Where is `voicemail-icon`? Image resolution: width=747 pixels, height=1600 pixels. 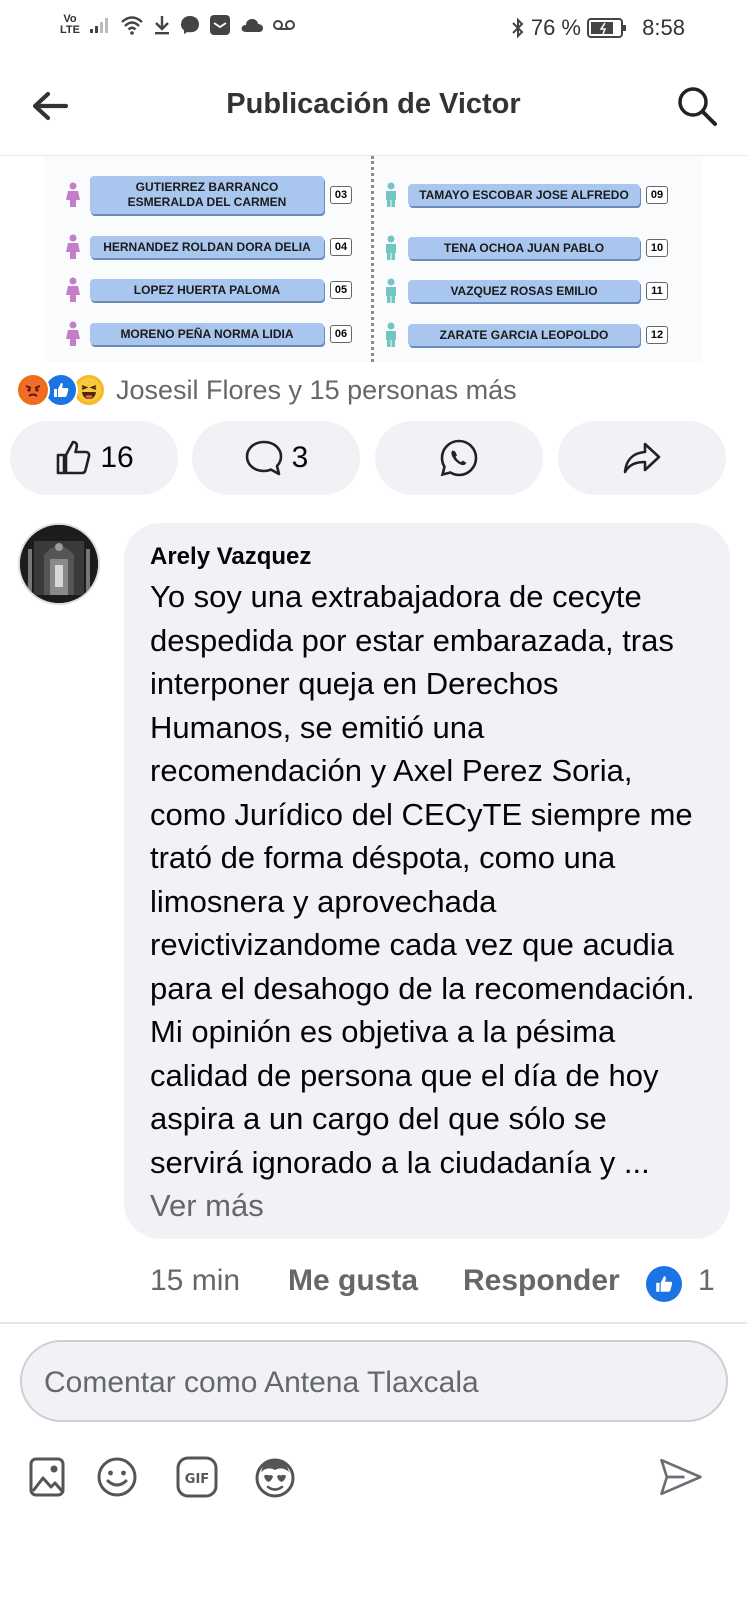 voicemail-icon is located at coordinates (283, 25).